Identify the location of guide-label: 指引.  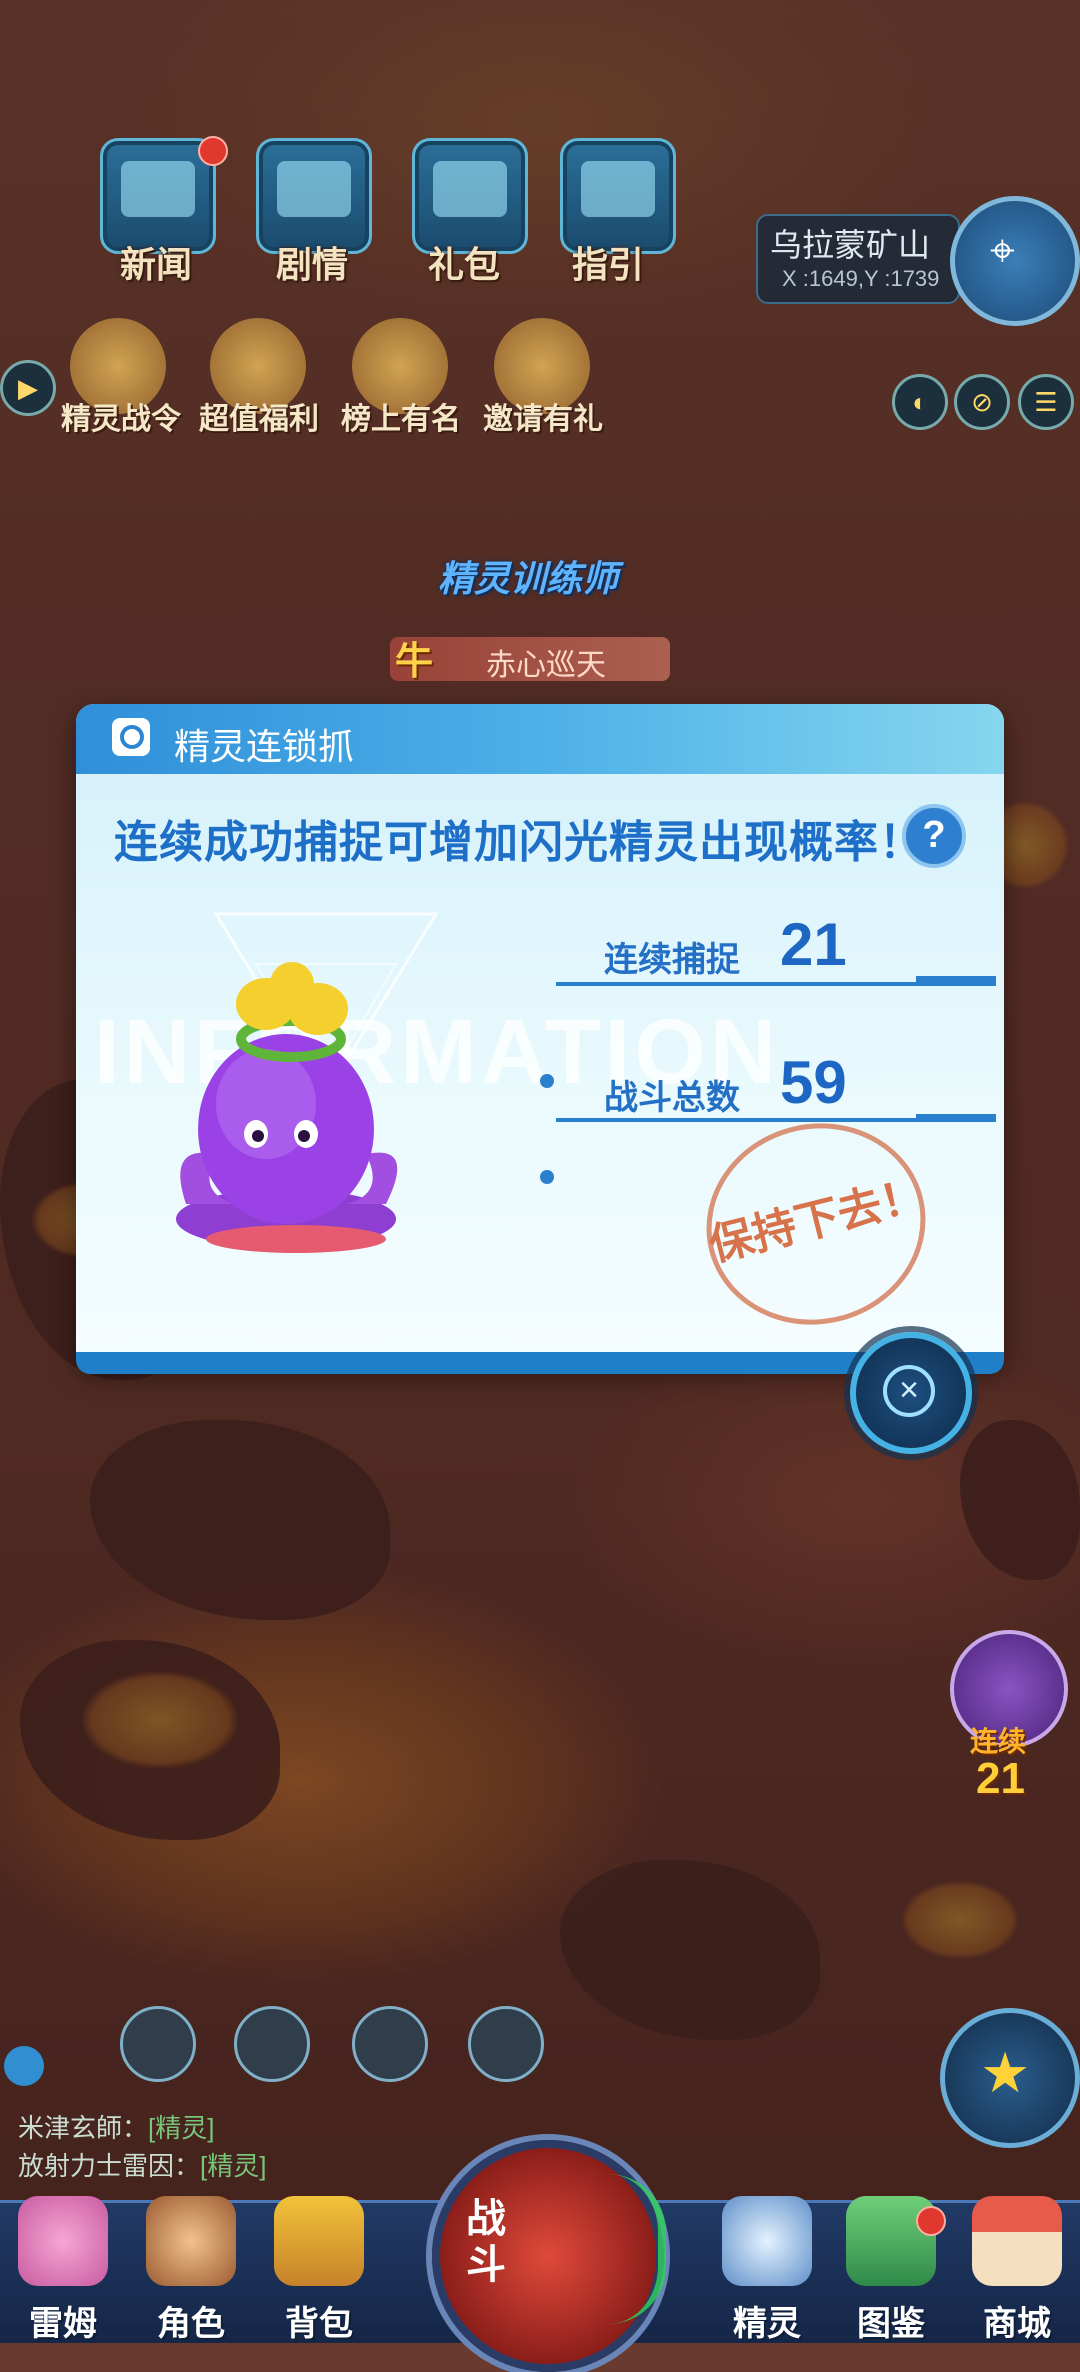
(607, 264).